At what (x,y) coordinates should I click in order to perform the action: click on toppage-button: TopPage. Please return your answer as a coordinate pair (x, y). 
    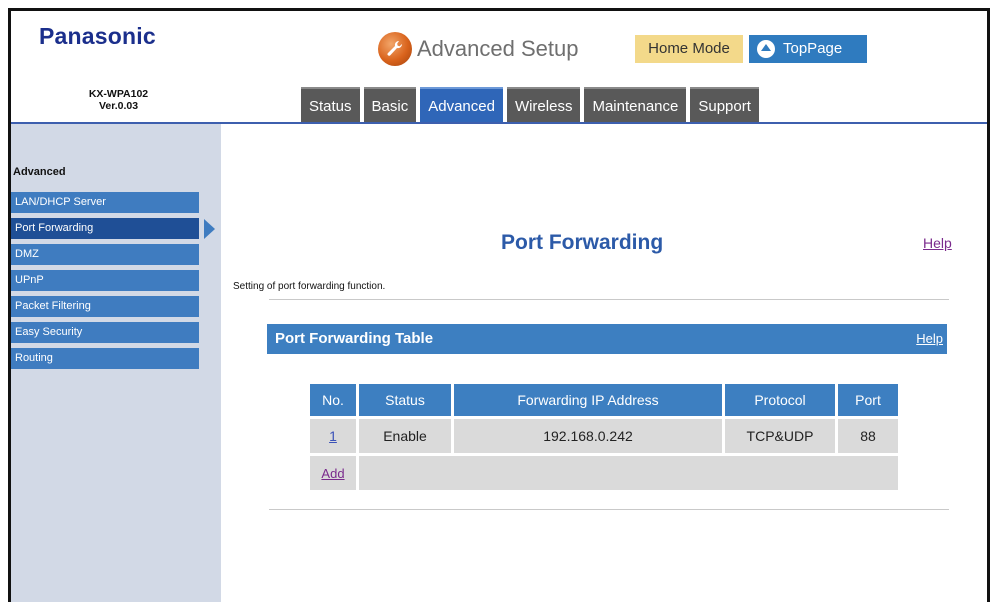
    Looking at the image, I should click on (808, 49).